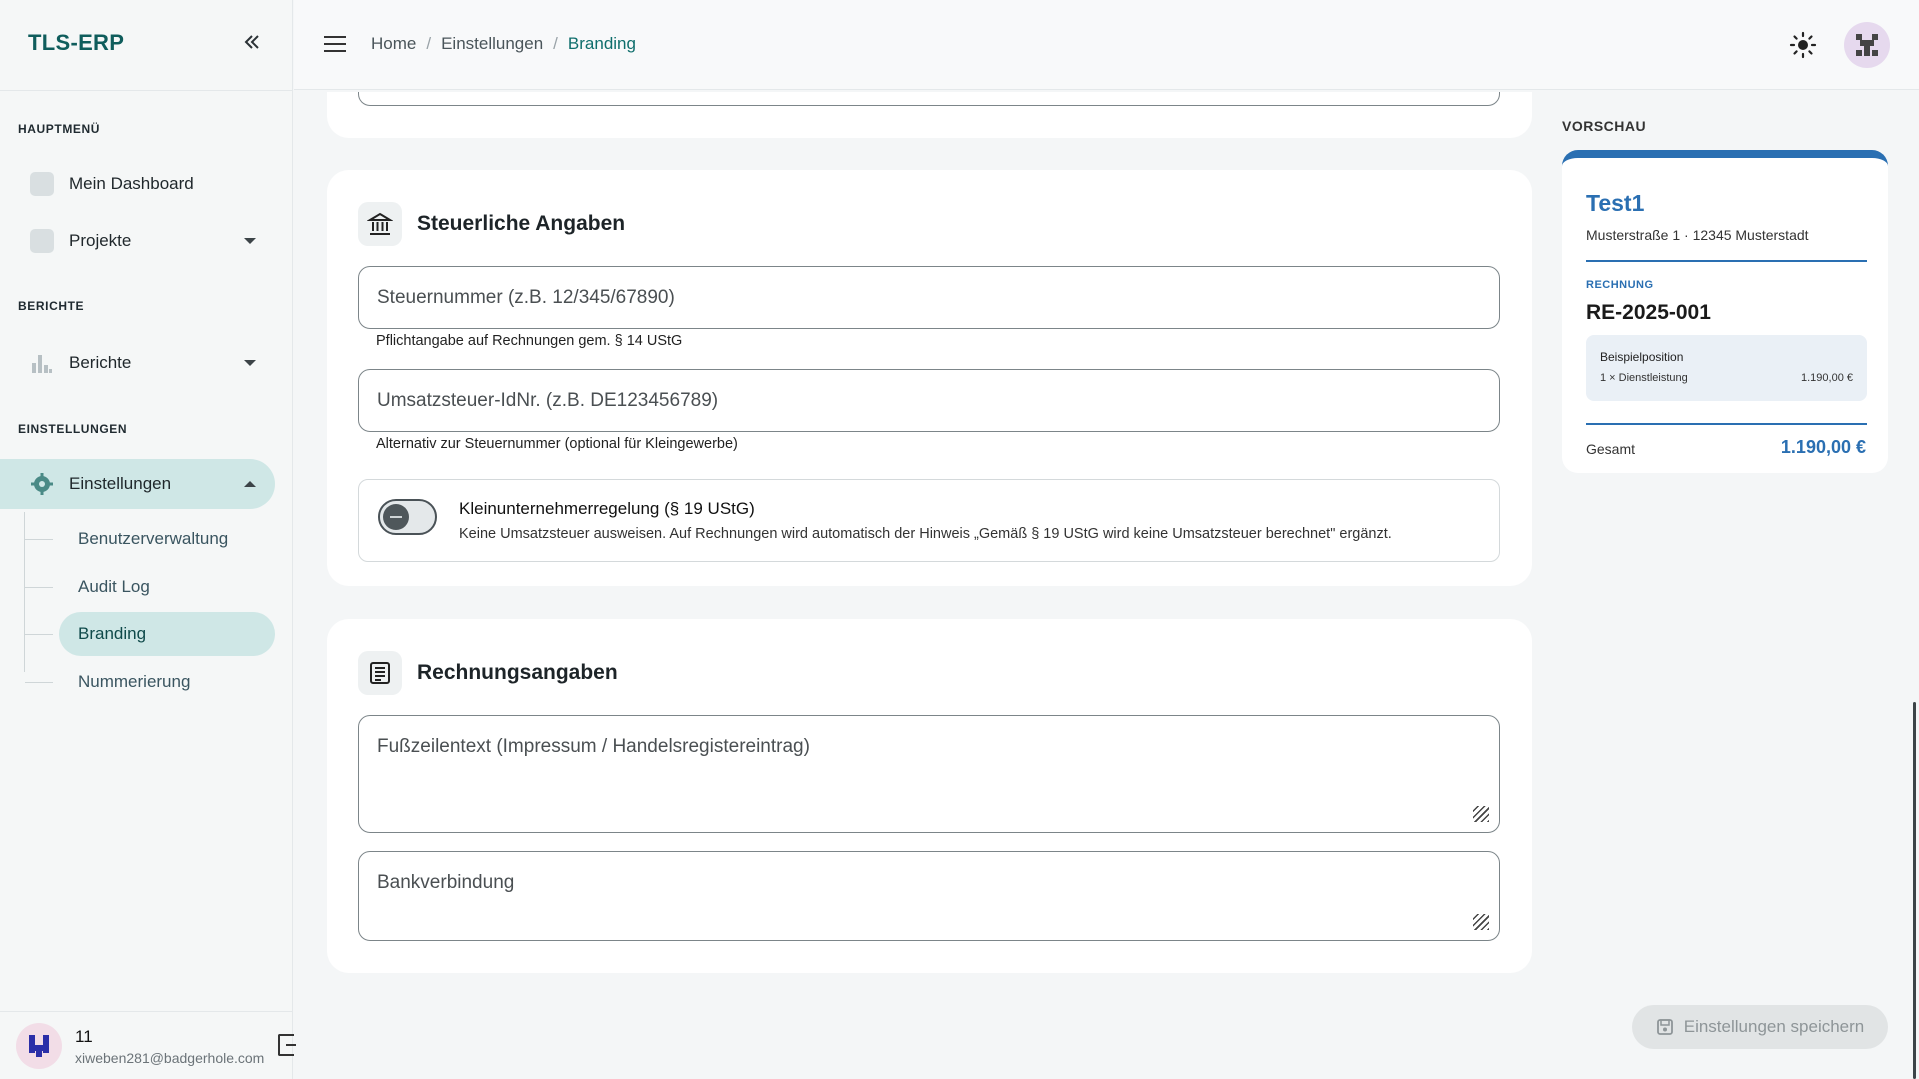 The image size is (1919, 1079). Describe the element at coordinates (134, 681) in the screenshot. I see `sidebar-subitem-label: Nummerierung` at that location.